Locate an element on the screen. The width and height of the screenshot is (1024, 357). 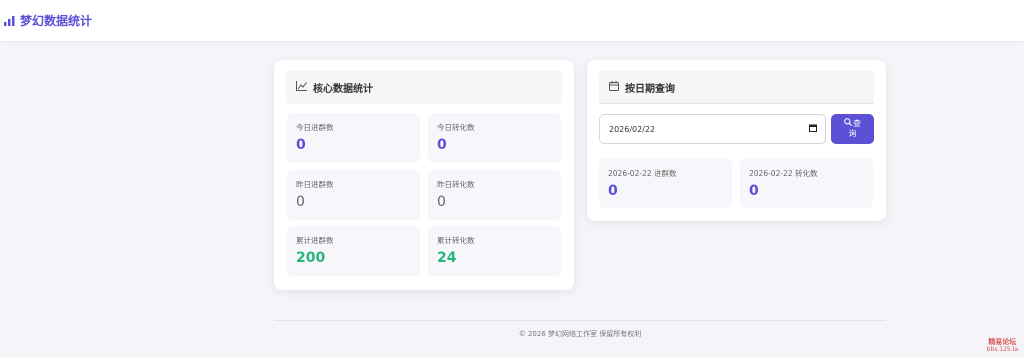
stat-label: 今日转化数 is located at coordinates (456, 127).